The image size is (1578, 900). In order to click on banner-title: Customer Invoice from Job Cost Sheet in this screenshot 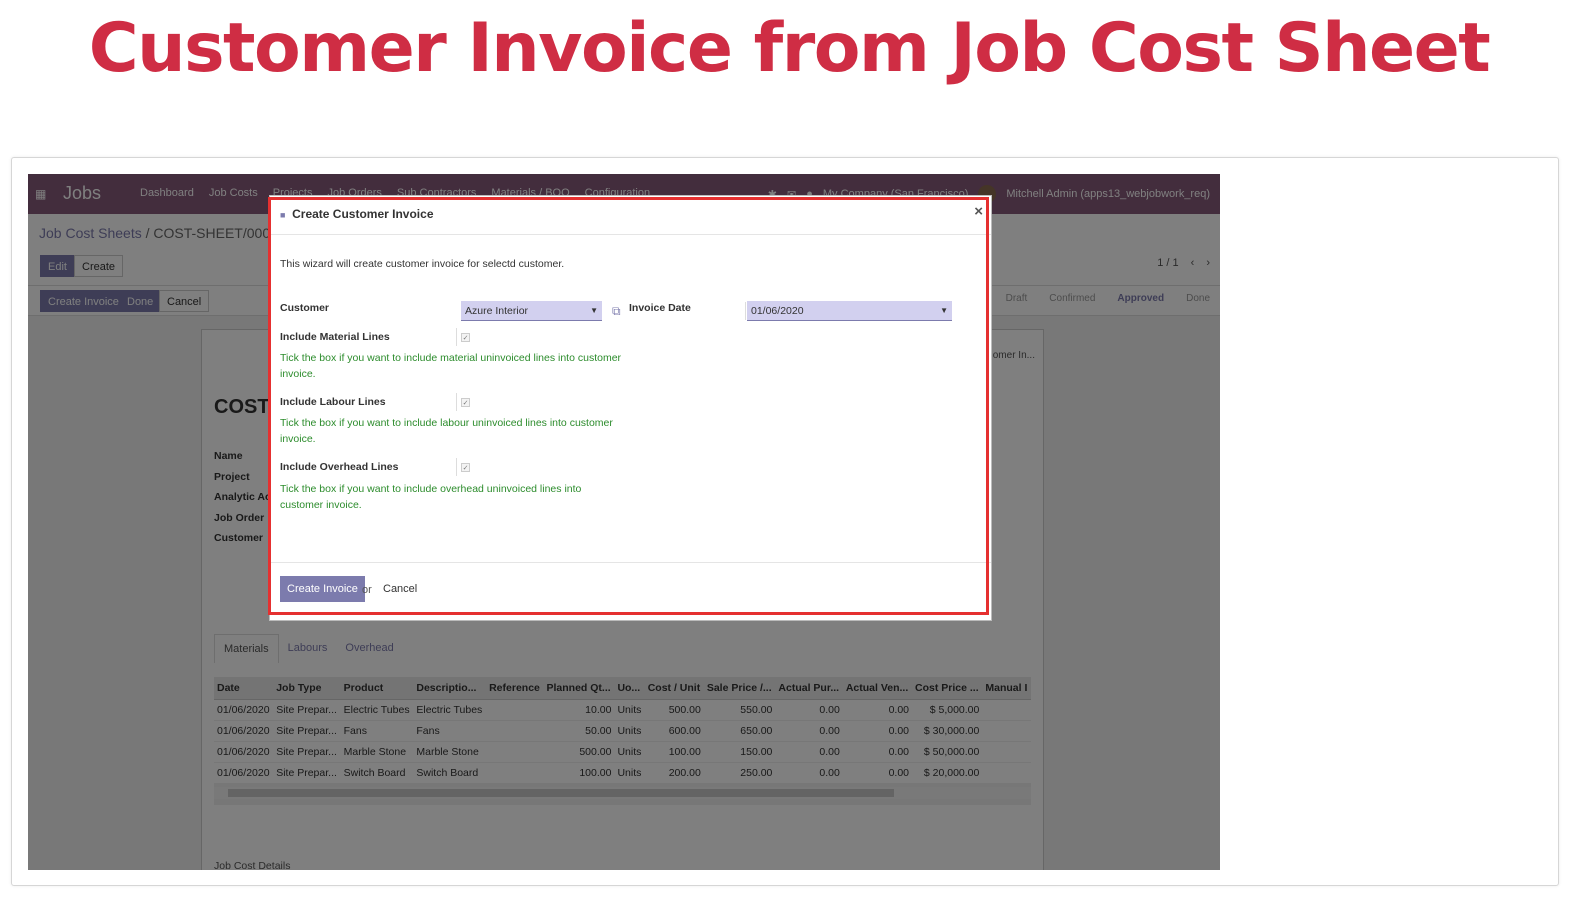, I will do `click(789, 48)`.